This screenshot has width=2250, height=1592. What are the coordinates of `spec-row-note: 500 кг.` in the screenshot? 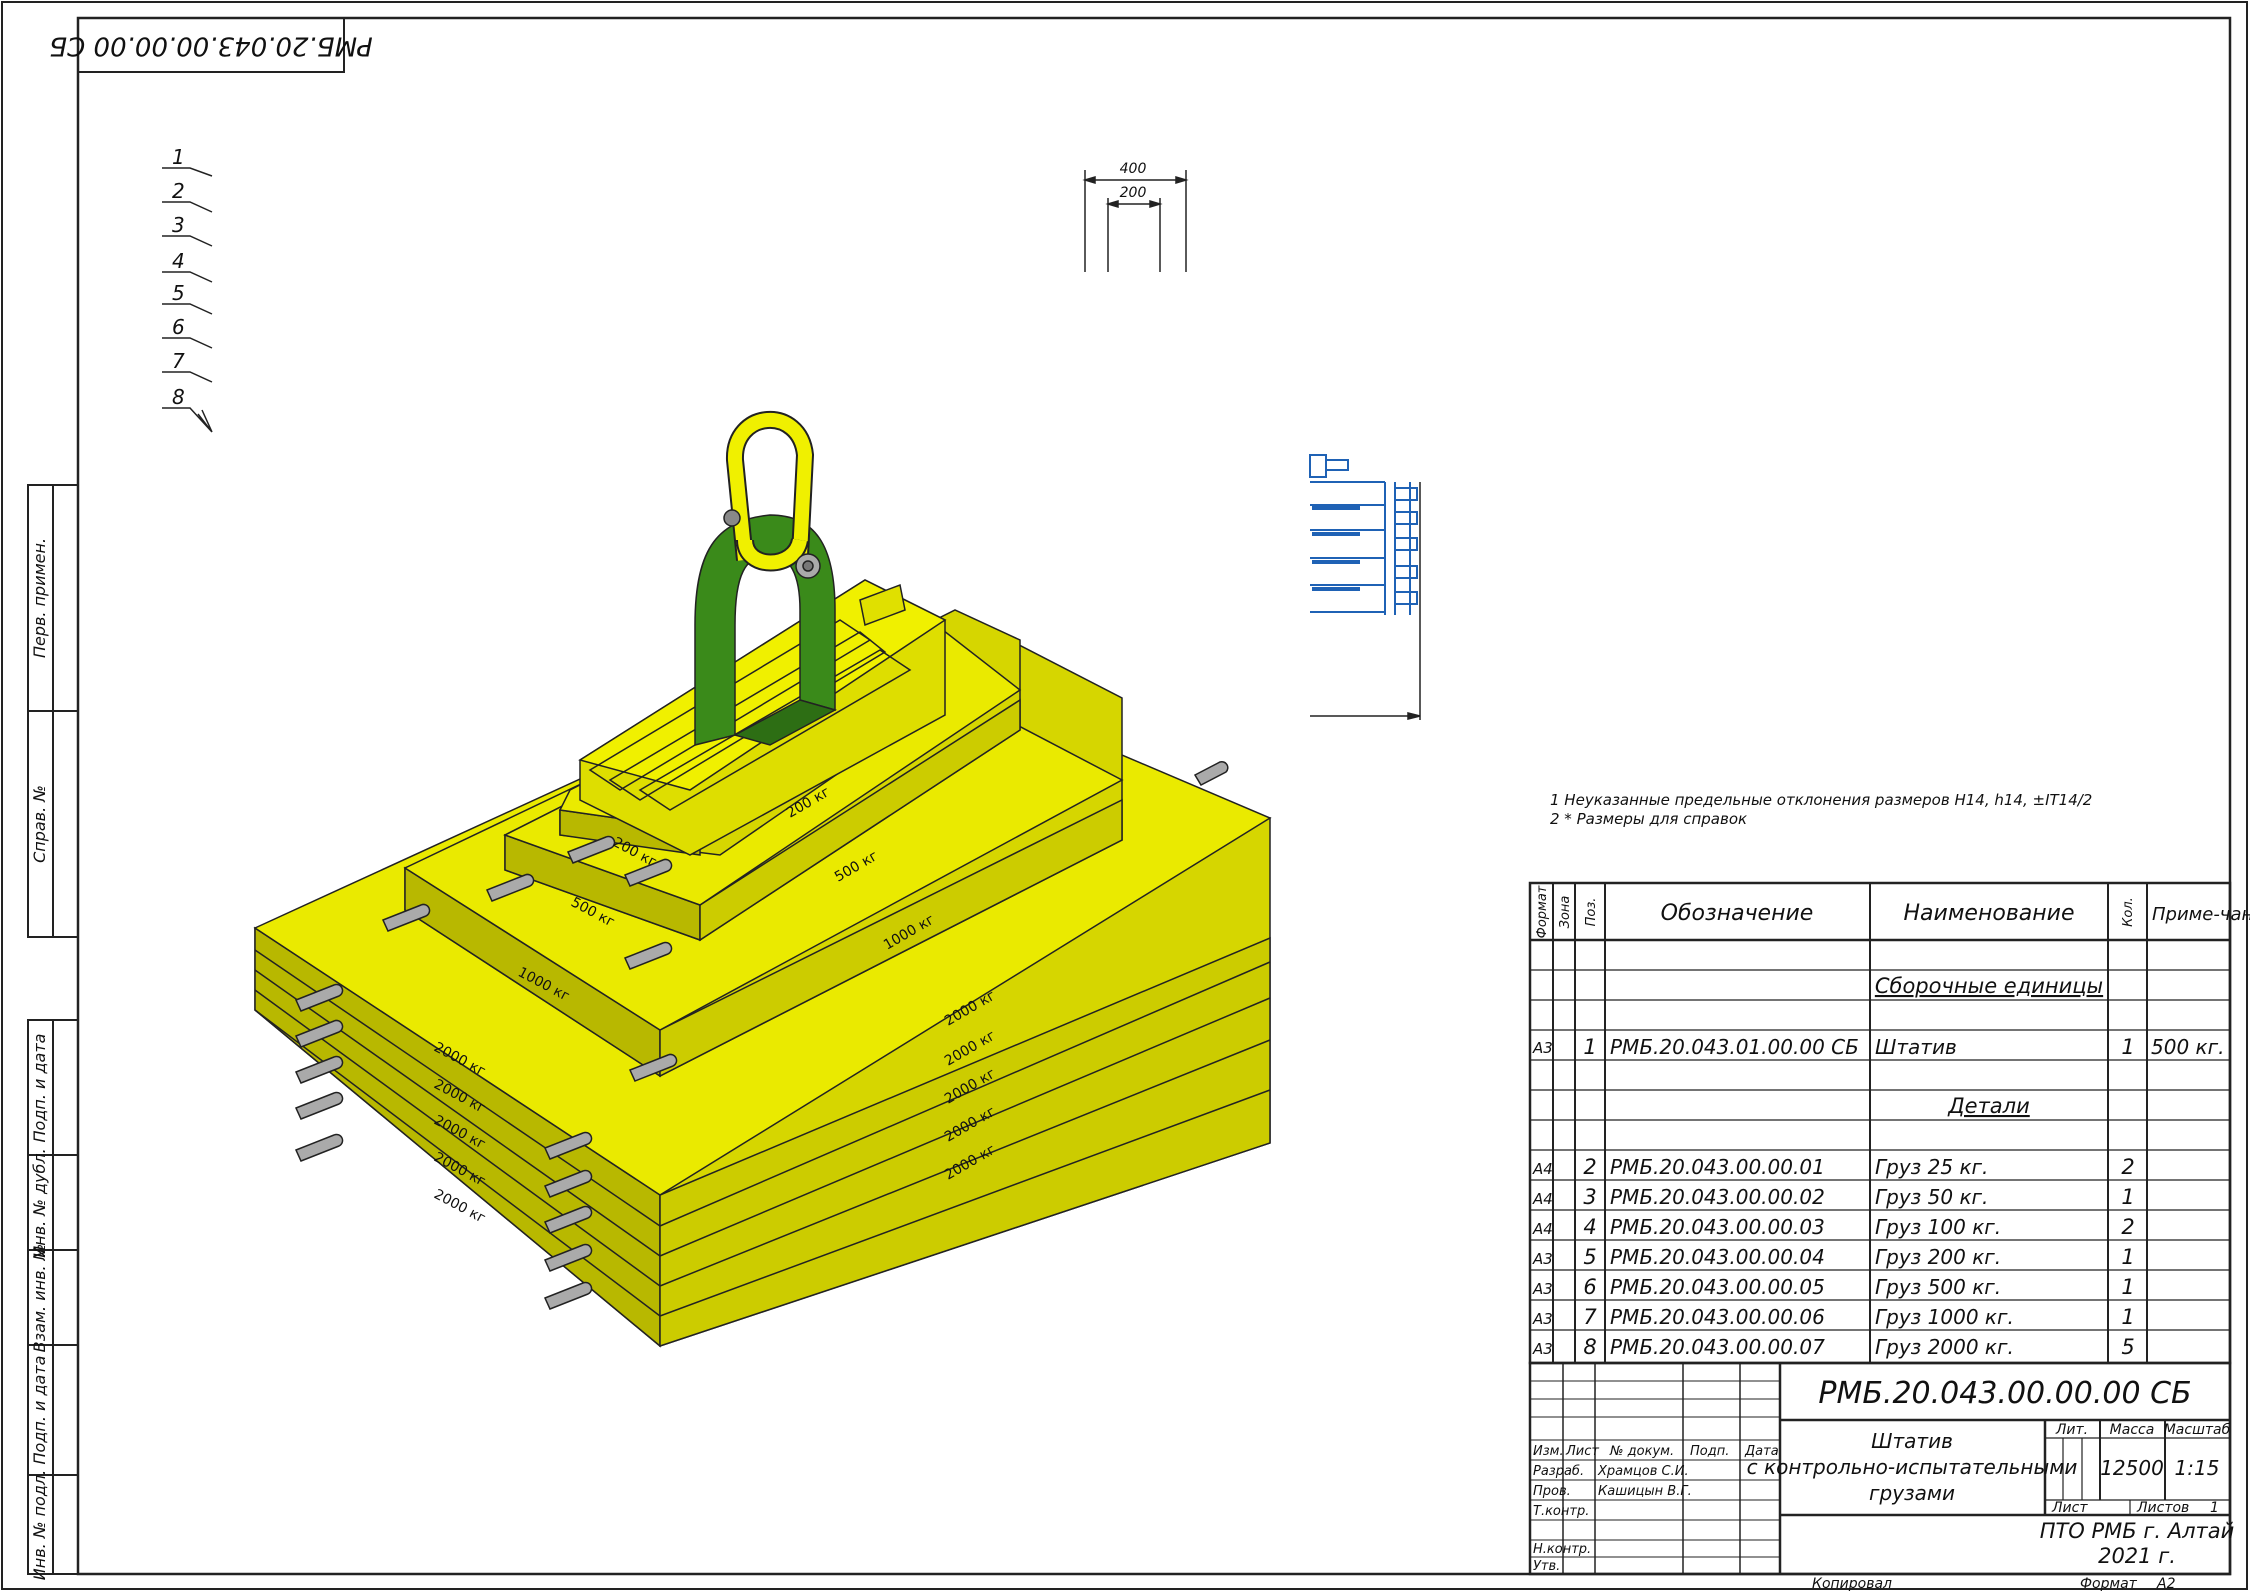 It's located at (2187, 1047).